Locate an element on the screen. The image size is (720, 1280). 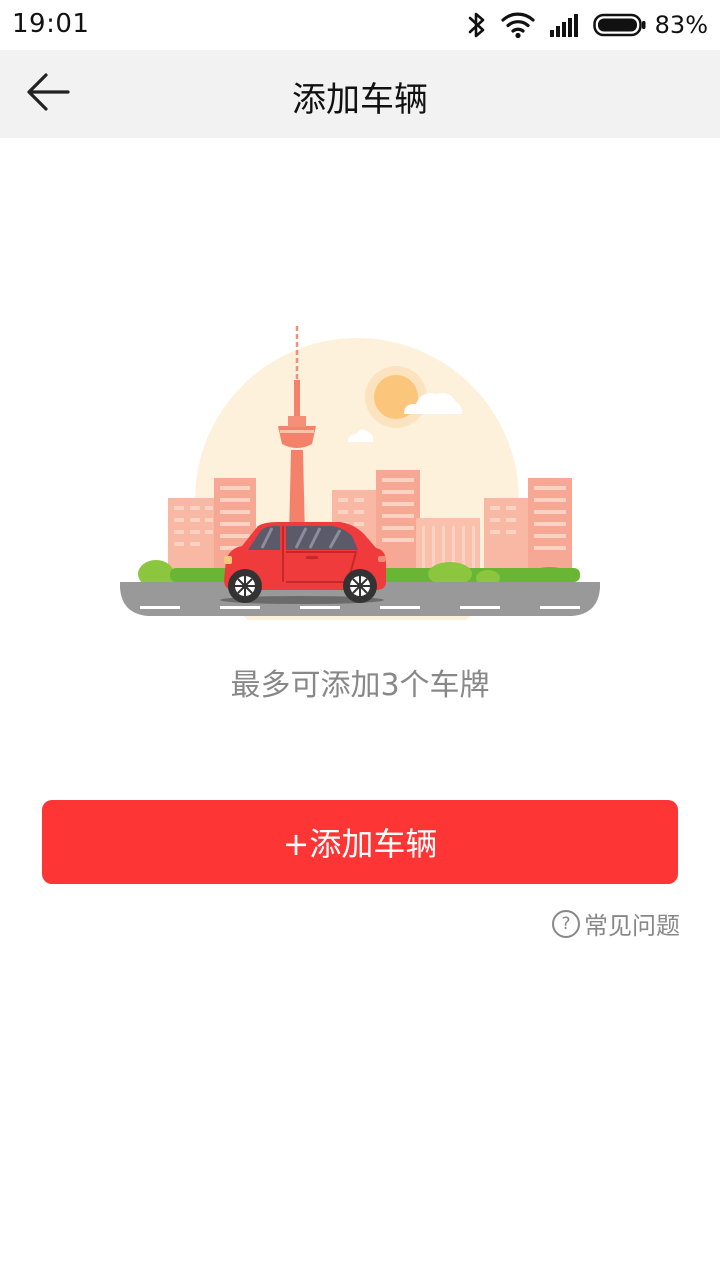
status-bar: 19:01 83% is located at coordinates (360, 25).